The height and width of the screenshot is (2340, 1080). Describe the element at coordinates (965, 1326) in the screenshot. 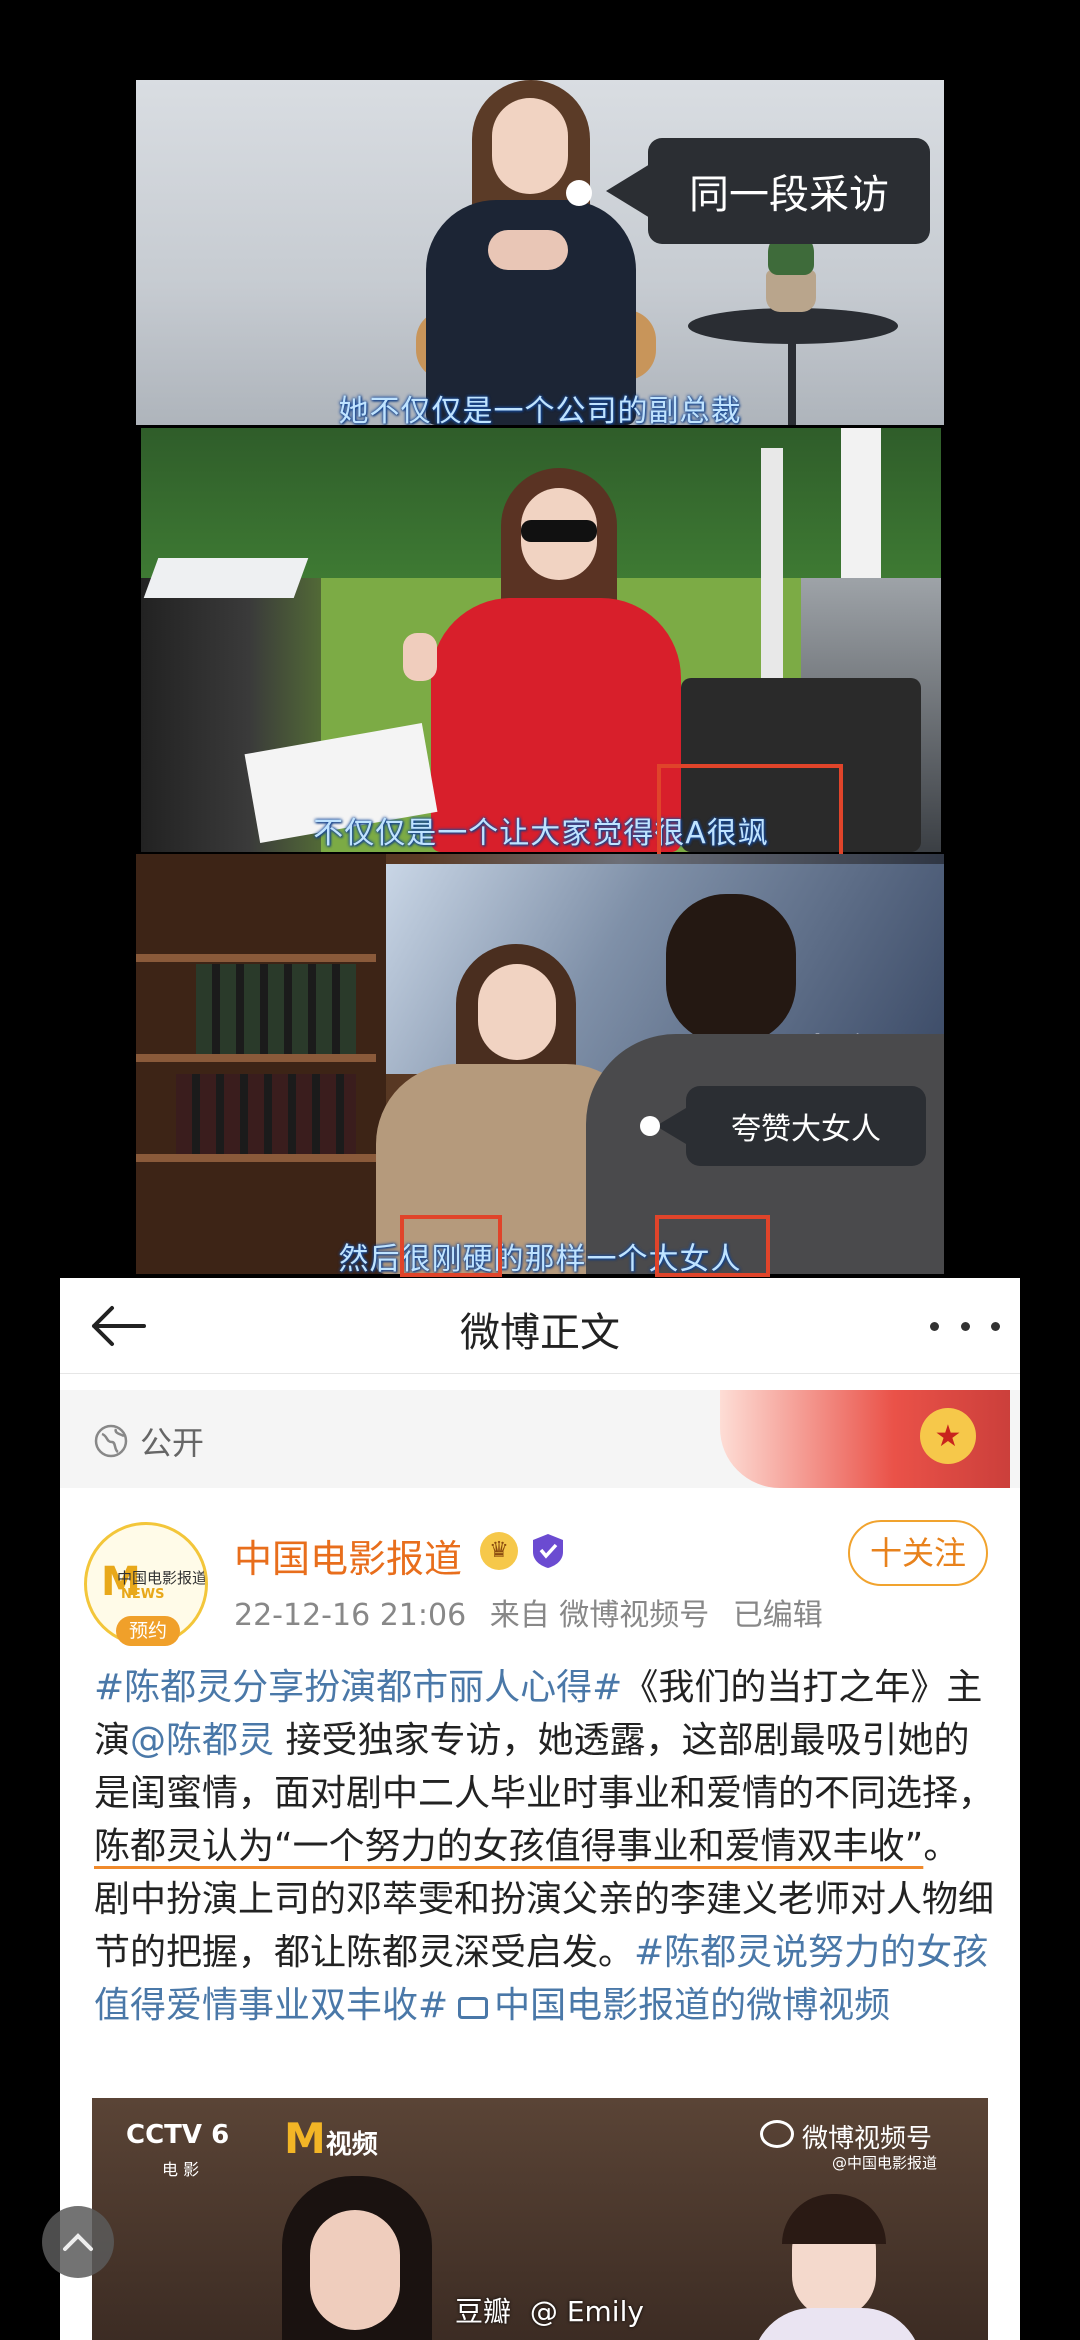

I see `more-icon` at that location.